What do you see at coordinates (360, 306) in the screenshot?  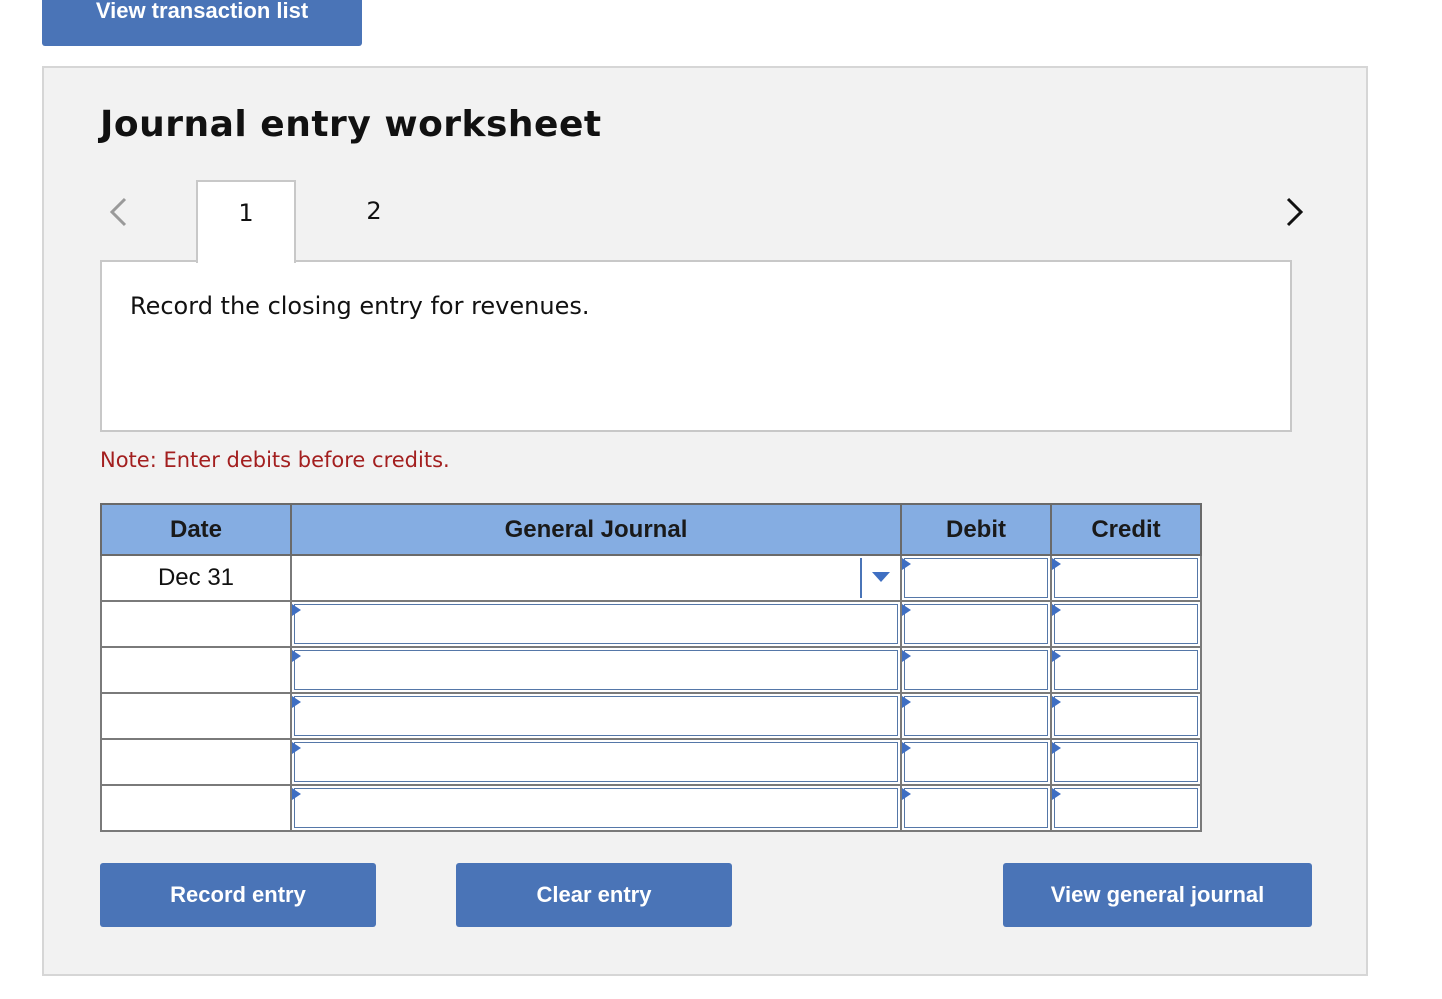 I see `prompt-text: Record the closing entry for revenues.` at bounding box center [360, 306].